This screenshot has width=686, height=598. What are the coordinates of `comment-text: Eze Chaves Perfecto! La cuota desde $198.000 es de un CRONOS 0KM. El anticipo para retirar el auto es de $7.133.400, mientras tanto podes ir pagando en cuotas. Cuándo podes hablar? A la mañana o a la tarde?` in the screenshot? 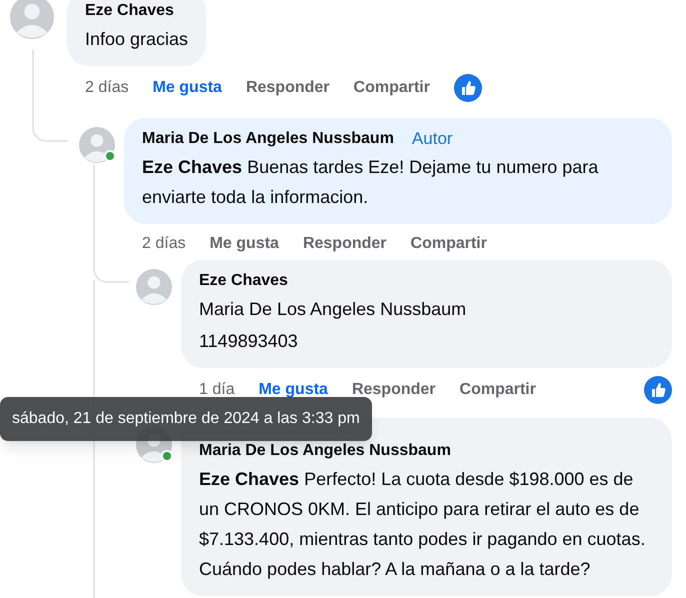 It's located at (422, 524).